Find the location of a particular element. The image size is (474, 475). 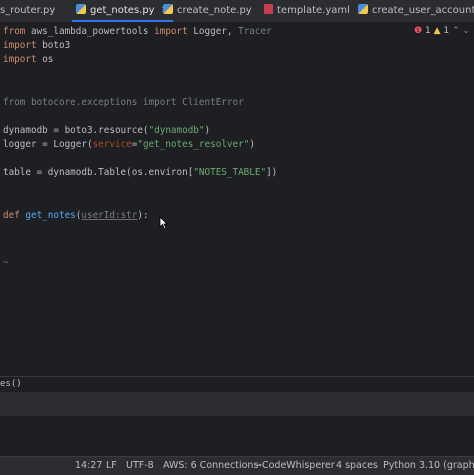

codewhisperer-label: CodeWhisperer is located at coordinates (298, 465).